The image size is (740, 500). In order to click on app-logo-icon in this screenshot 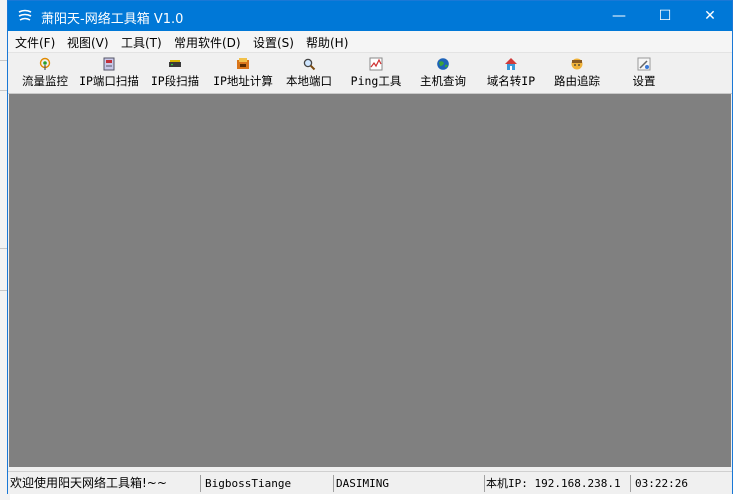, I will do `click(25, 16)`.